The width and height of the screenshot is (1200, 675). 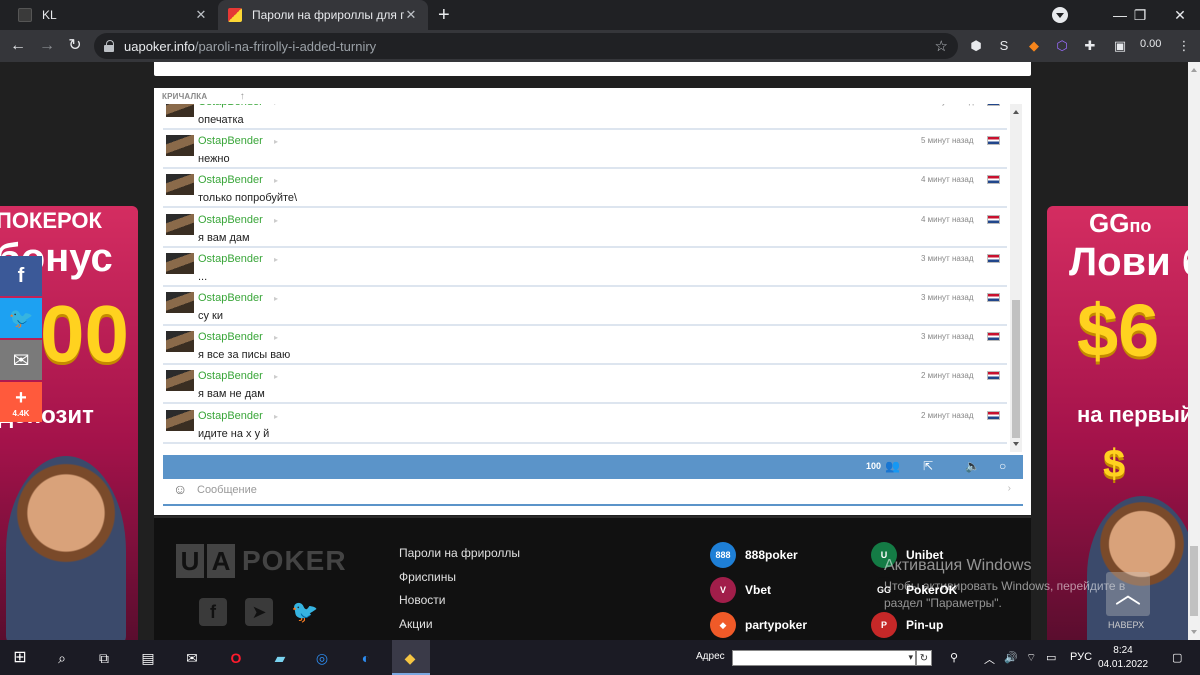 What do you see at coordinates (416, 624) in the screenshot?
I see `footer-link-promos: Акции` at bounding box center [416, 624].